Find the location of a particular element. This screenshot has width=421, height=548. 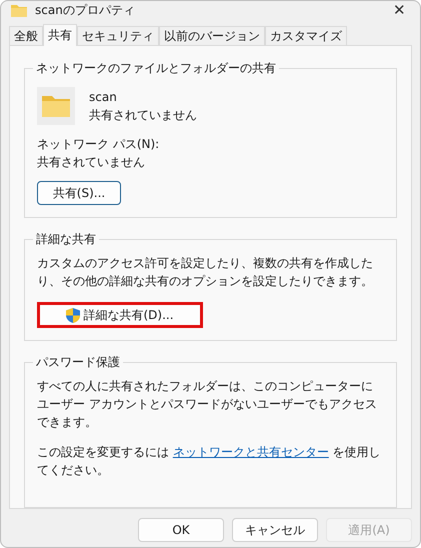

close-button: ✕ is located at coordinates (399, 10).